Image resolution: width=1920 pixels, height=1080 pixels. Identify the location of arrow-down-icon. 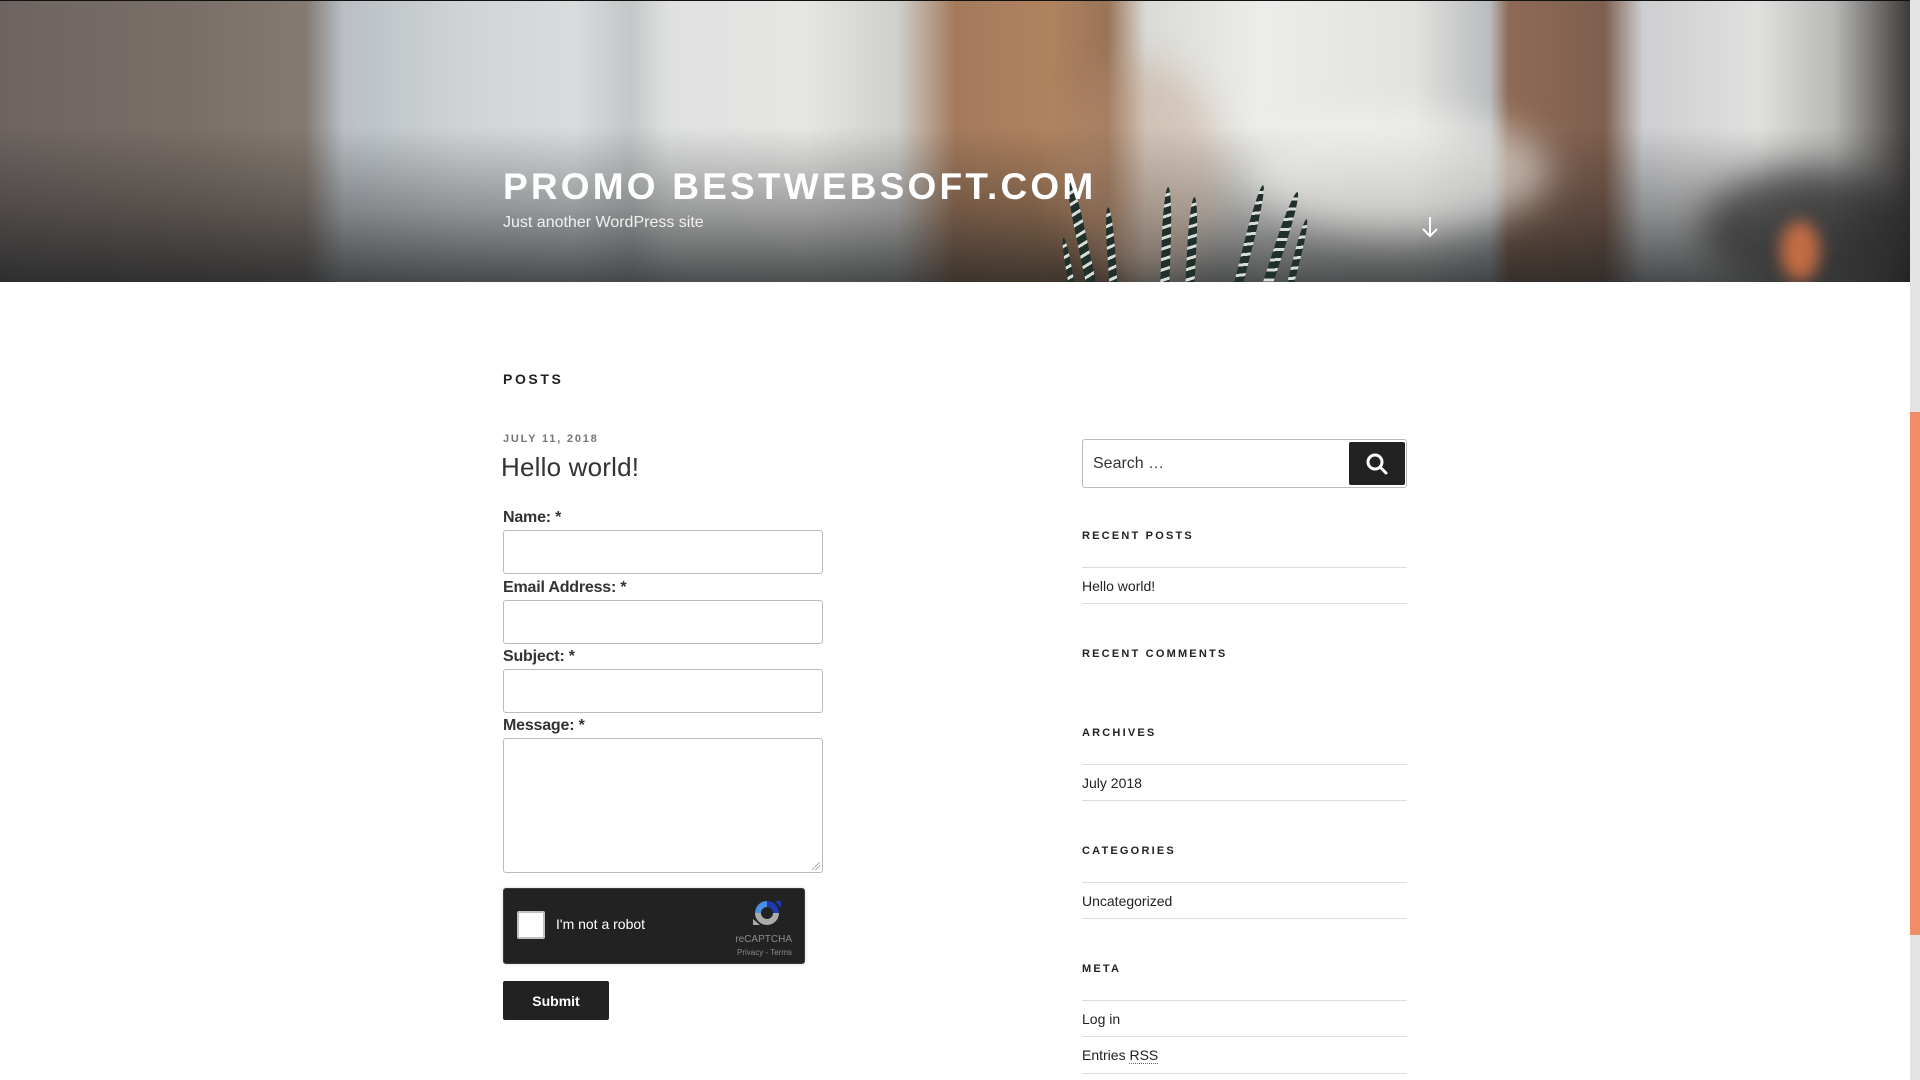
(1430, 227).